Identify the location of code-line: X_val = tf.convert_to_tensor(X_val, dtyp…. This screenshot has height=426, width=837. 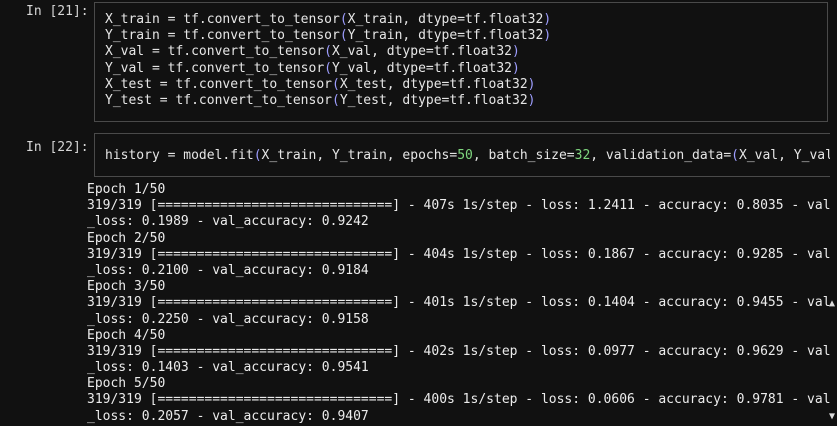
(312, 52).